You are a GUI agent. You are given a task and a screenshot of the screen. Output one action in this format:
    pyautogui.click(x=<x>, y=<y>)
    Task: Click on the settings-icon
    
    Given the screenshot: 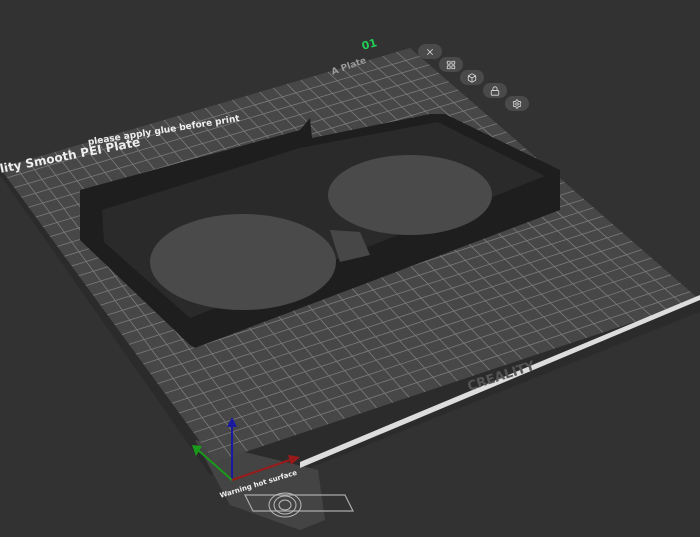 What is the action you would take?
    pyautogui.click(x=517, y=103)
    